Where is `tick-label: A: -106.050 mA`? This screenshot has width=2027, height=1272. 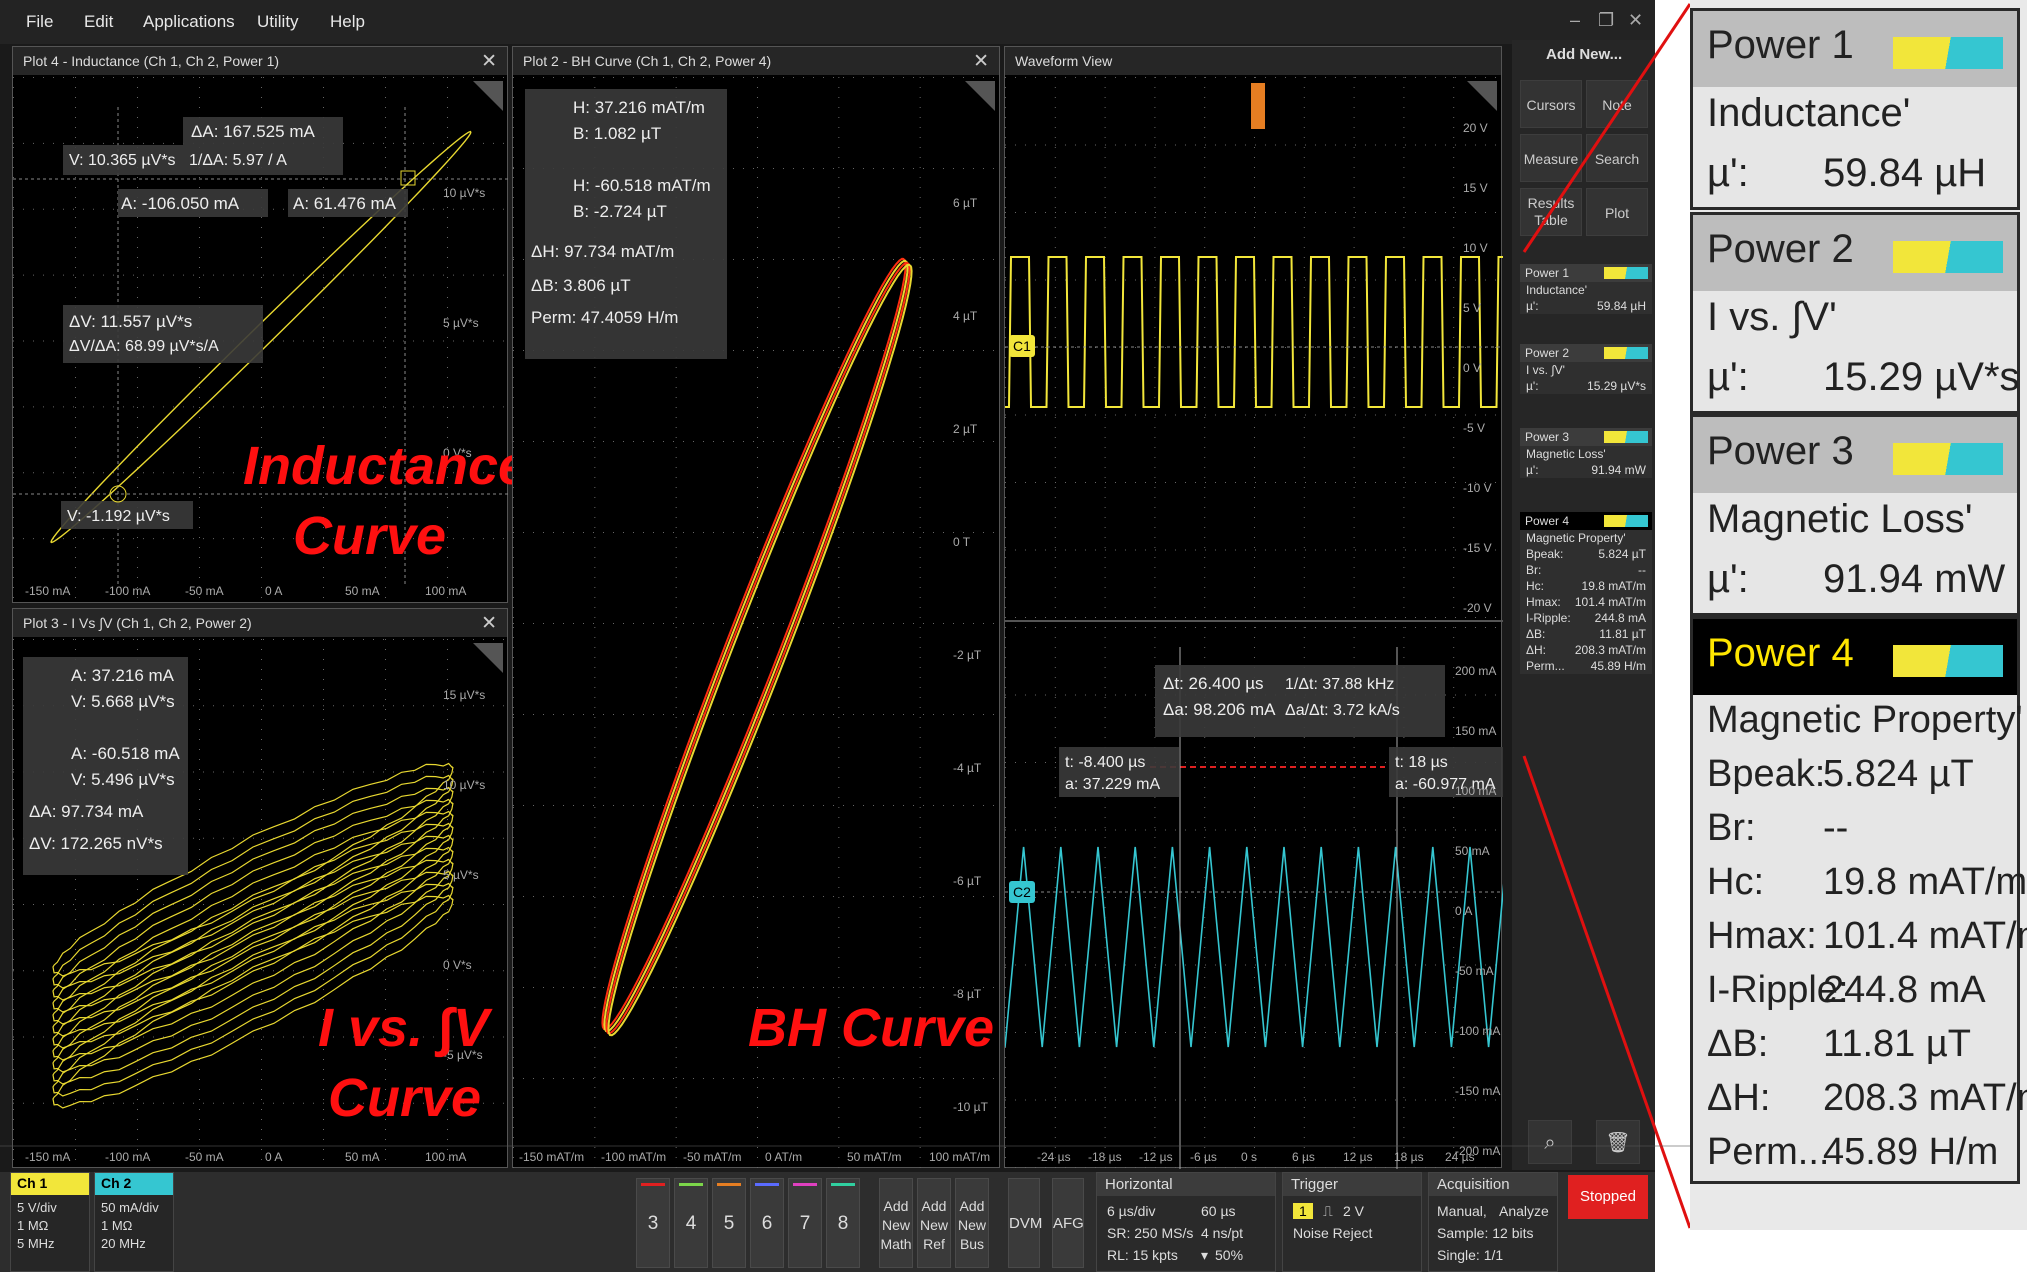
tick-label: A: -106.050 mA is located at coordinates (180, 203).